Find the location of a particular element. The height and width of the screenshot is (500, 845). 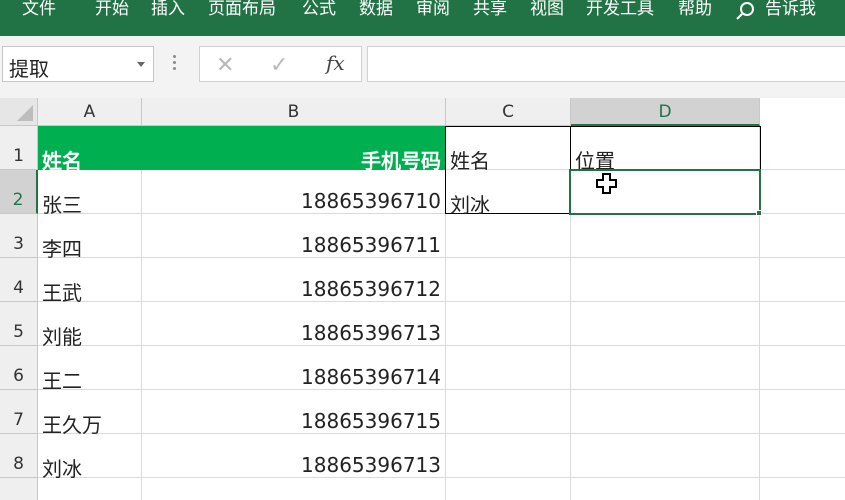

tell-me-label: 告诉我 is located at coordinates (790, 9).